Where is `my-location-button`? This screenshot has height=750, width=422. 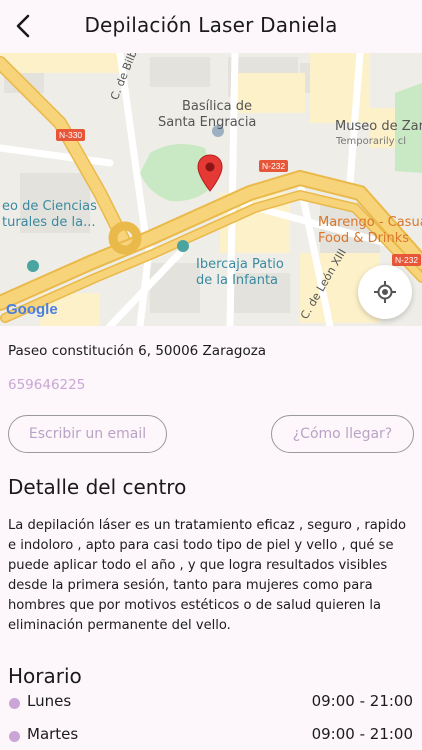 my-location-button is located at coordinates (385, 292).